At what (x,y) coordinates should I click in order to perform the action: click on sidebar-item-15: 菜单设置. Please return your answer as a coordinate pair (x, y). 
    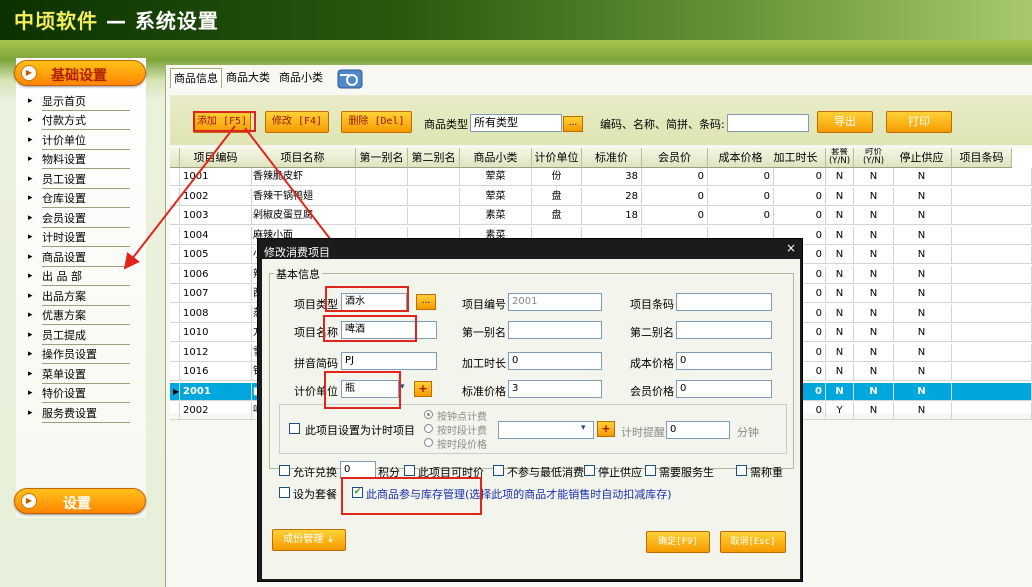
    Looking at the image, I should click on (79, 375).